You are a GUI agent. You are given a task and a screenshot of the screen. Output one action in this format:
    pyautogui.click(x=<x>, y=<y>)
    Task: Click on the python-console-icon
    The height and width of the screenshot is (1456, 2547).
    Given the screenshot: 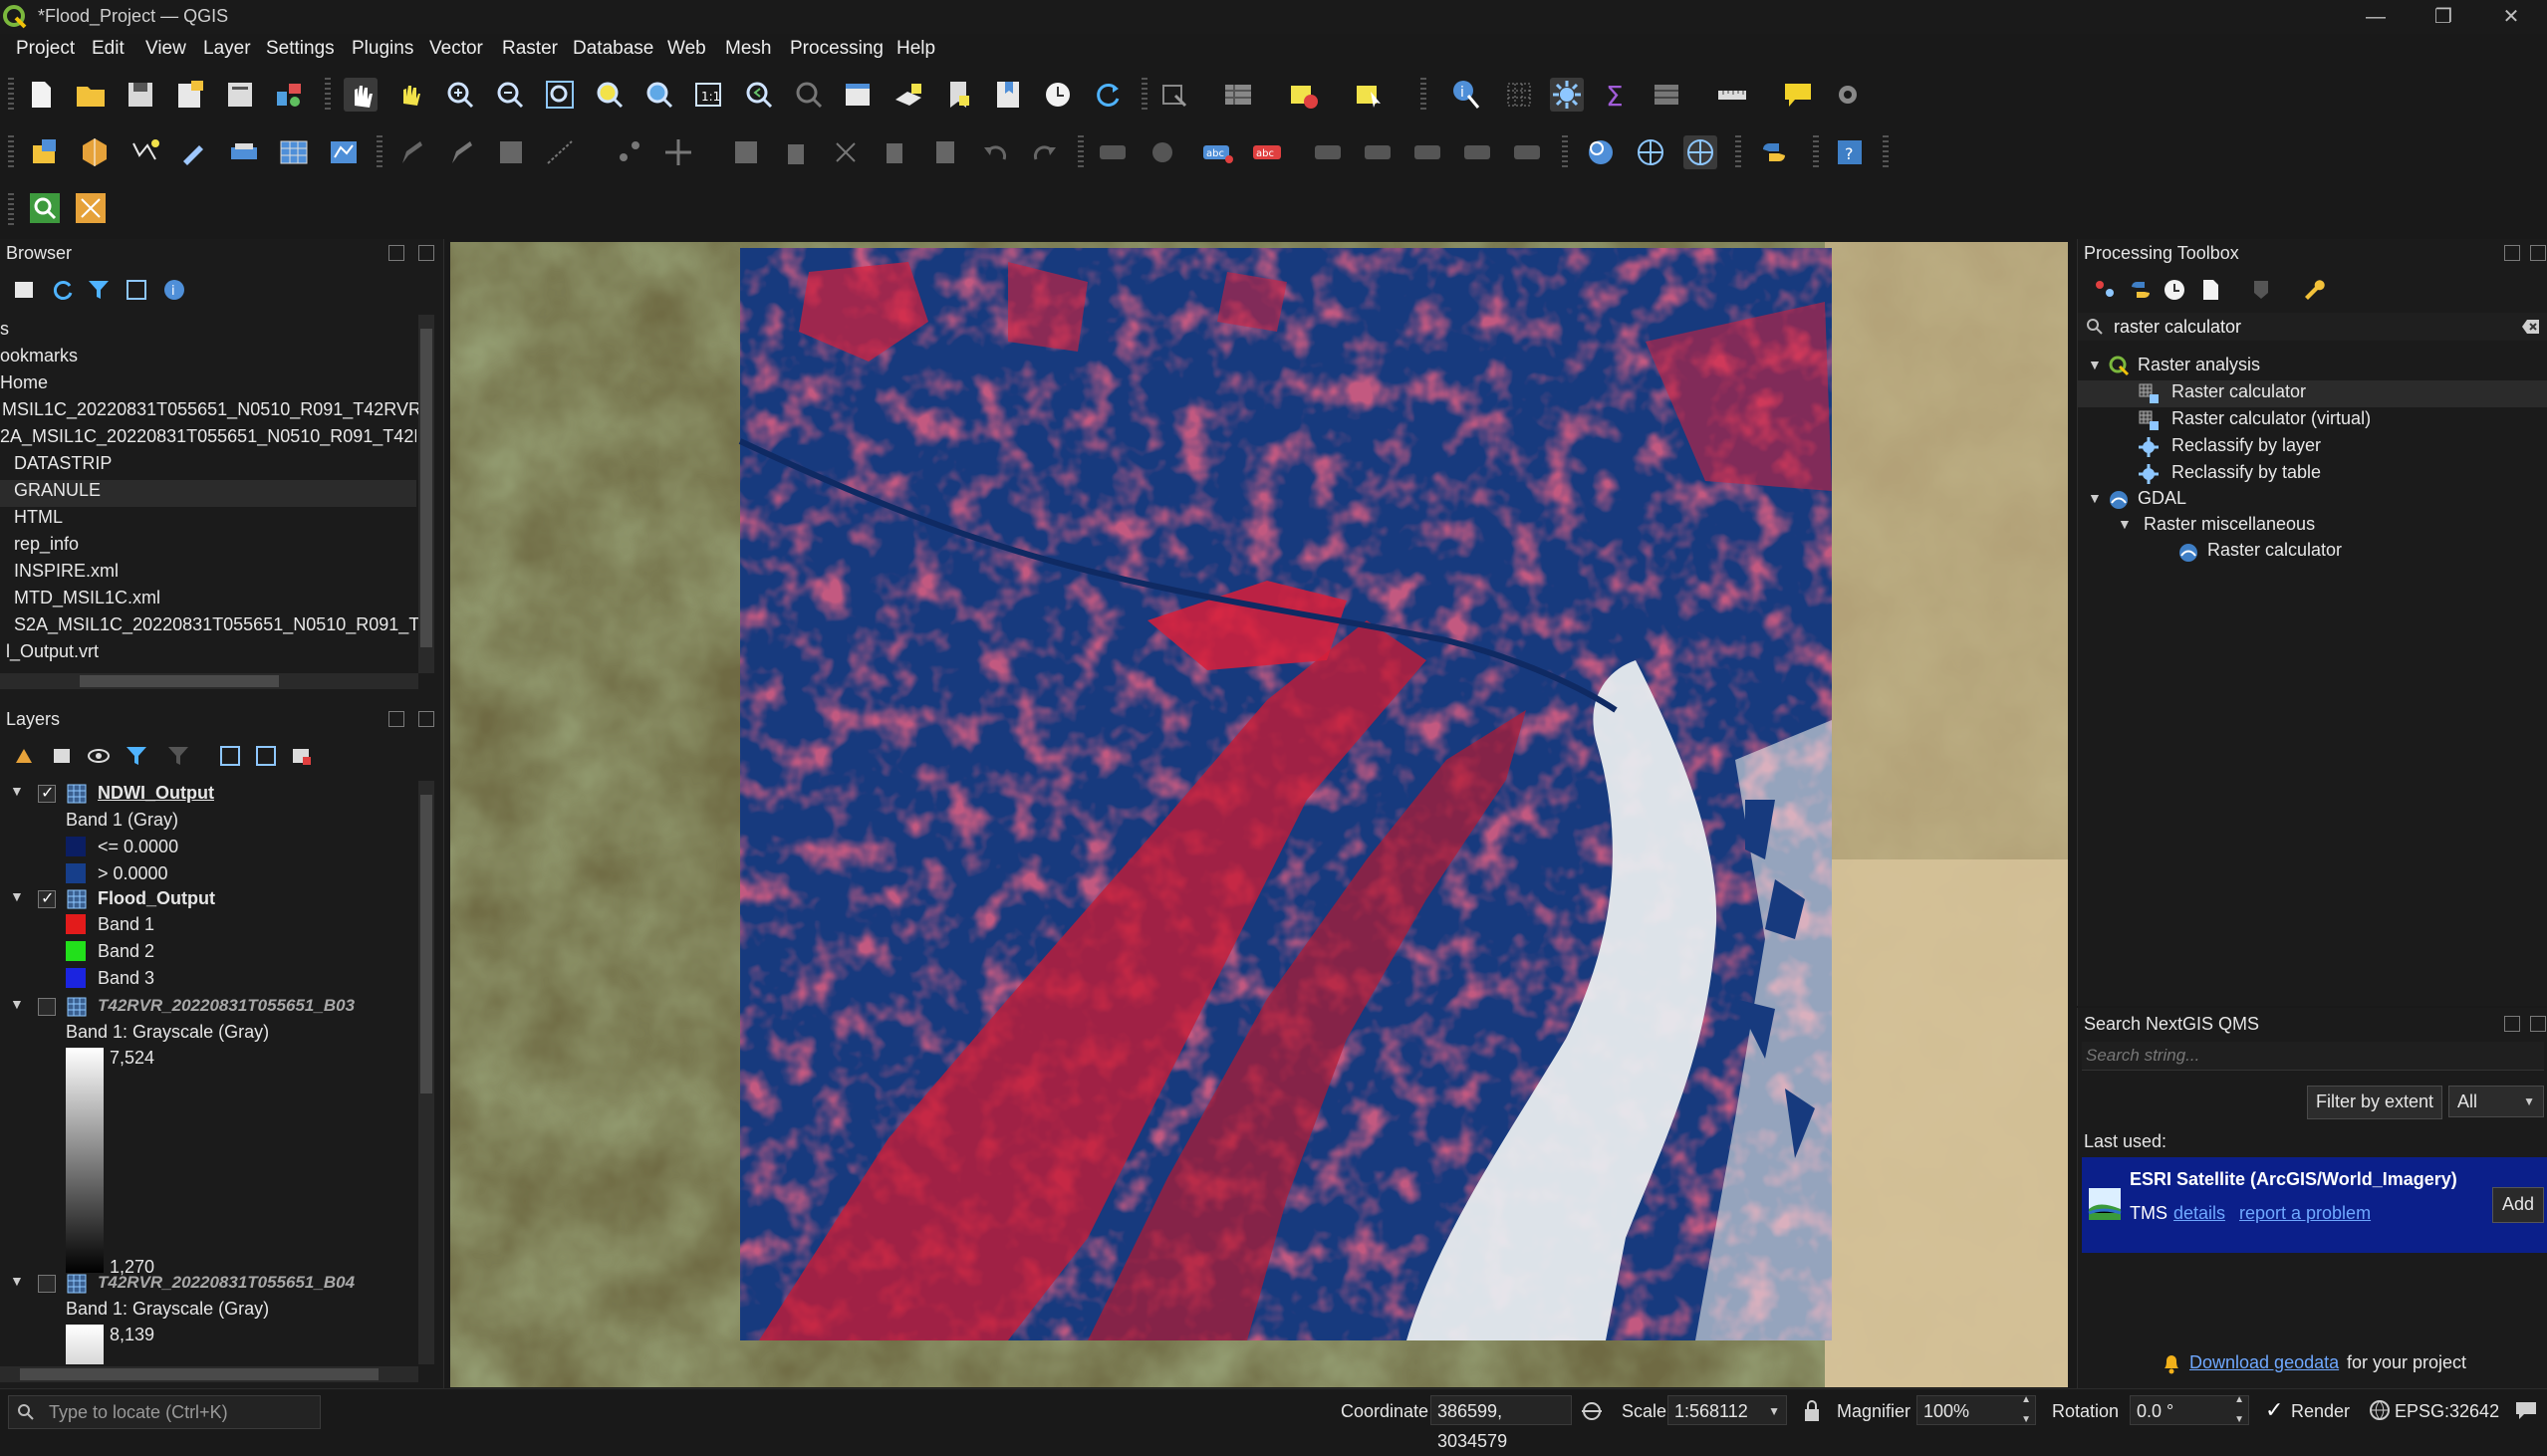 What is the action you would take?
    pyautogui.click(x=1774, y=152)
    